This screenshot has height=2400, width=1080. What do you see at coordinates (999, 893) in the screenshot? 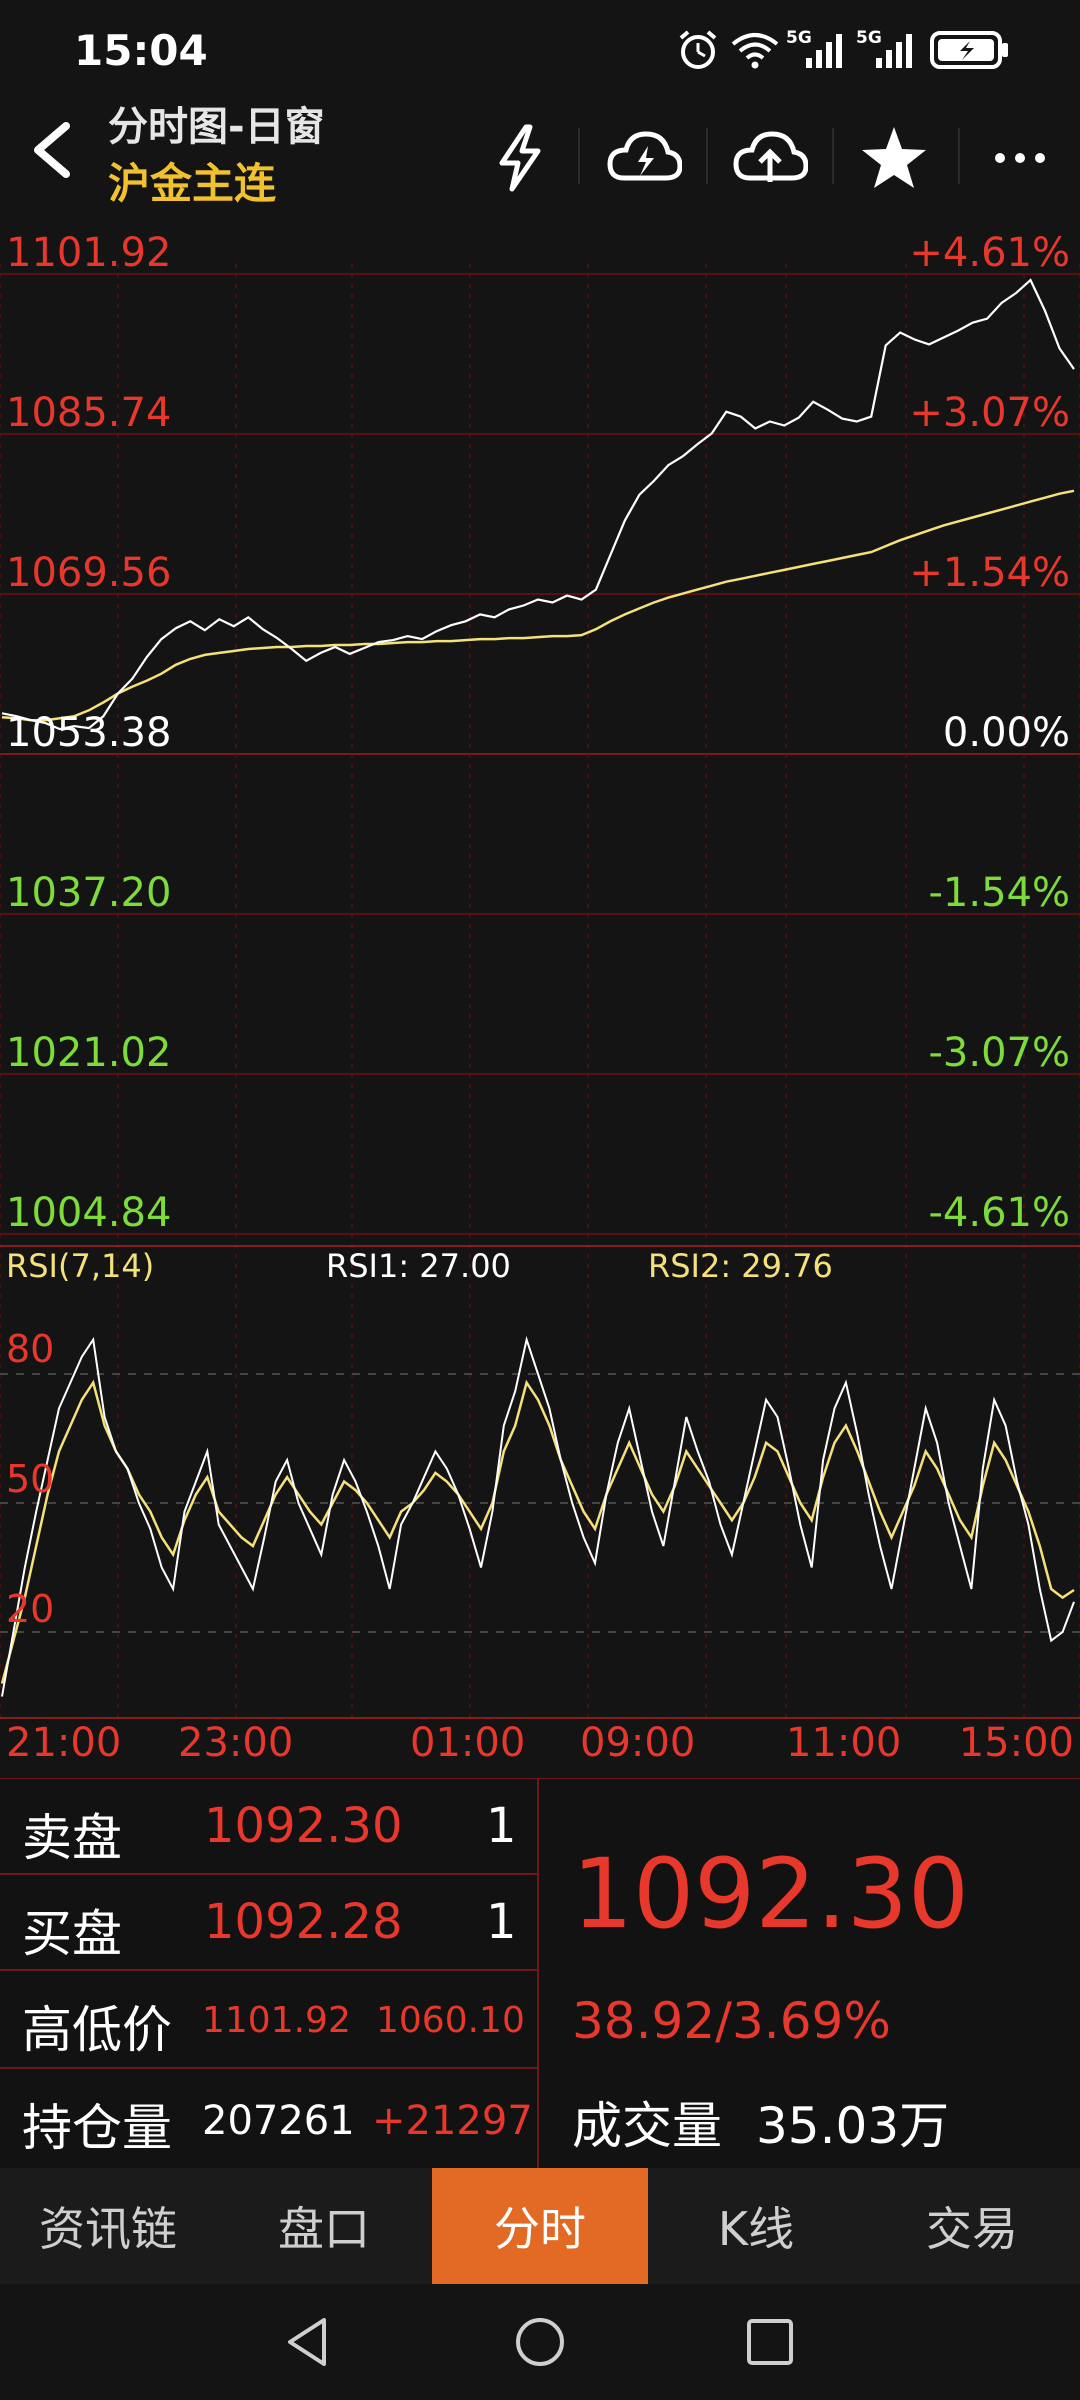
I see `percent-label-4: -1.54%` at bounding box center [999, 893].